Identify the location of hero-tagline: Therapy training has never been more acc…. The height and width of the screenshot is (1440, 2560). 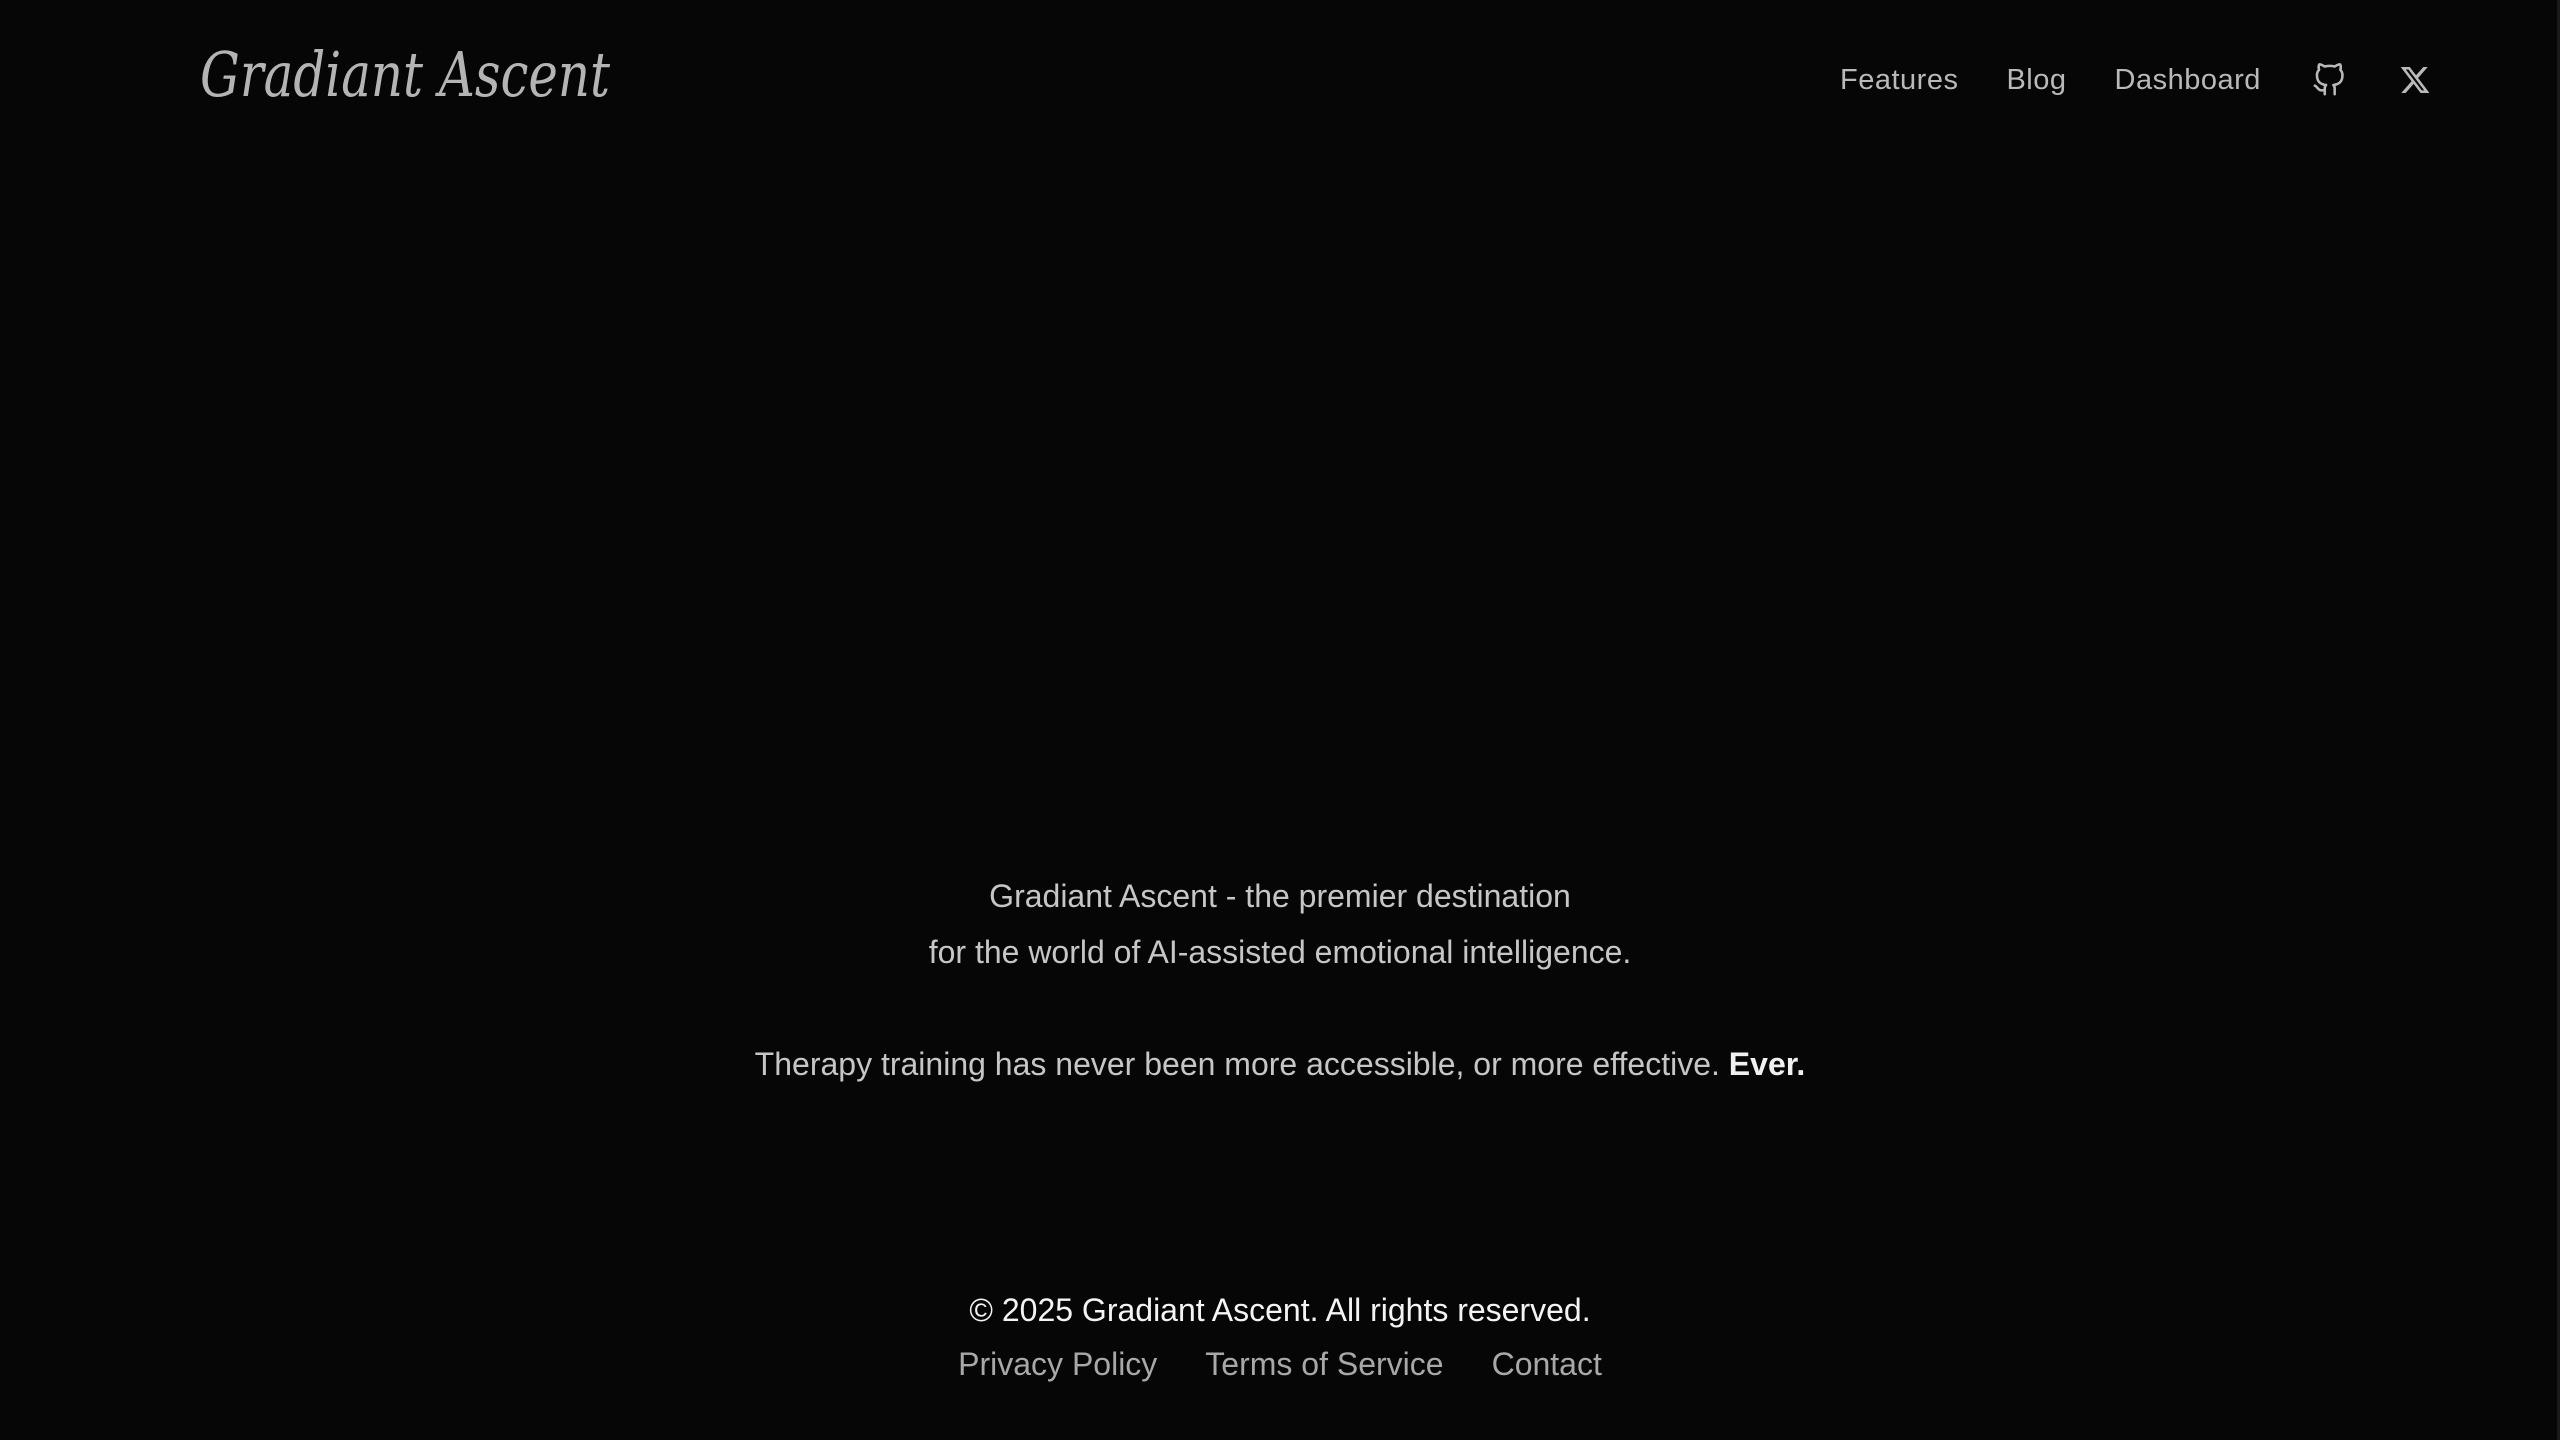
(1280, 1064).